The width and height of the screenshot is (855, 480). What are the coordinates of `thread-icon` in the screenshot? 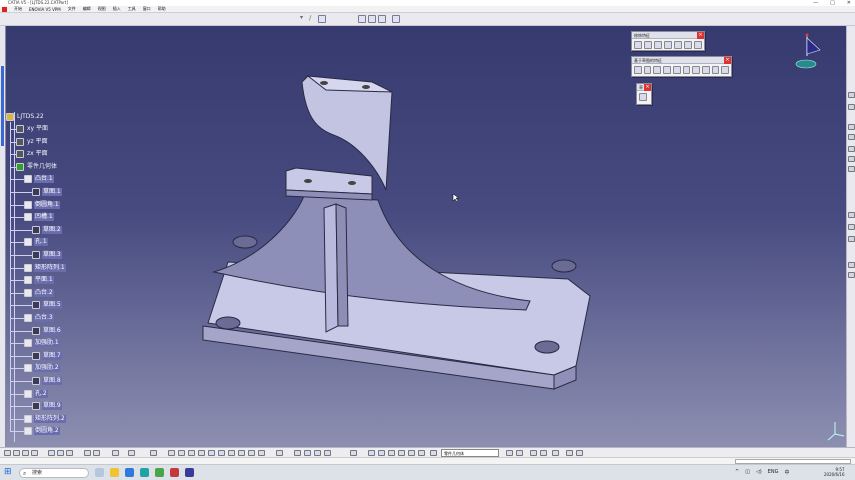 It's located at (688, 45).